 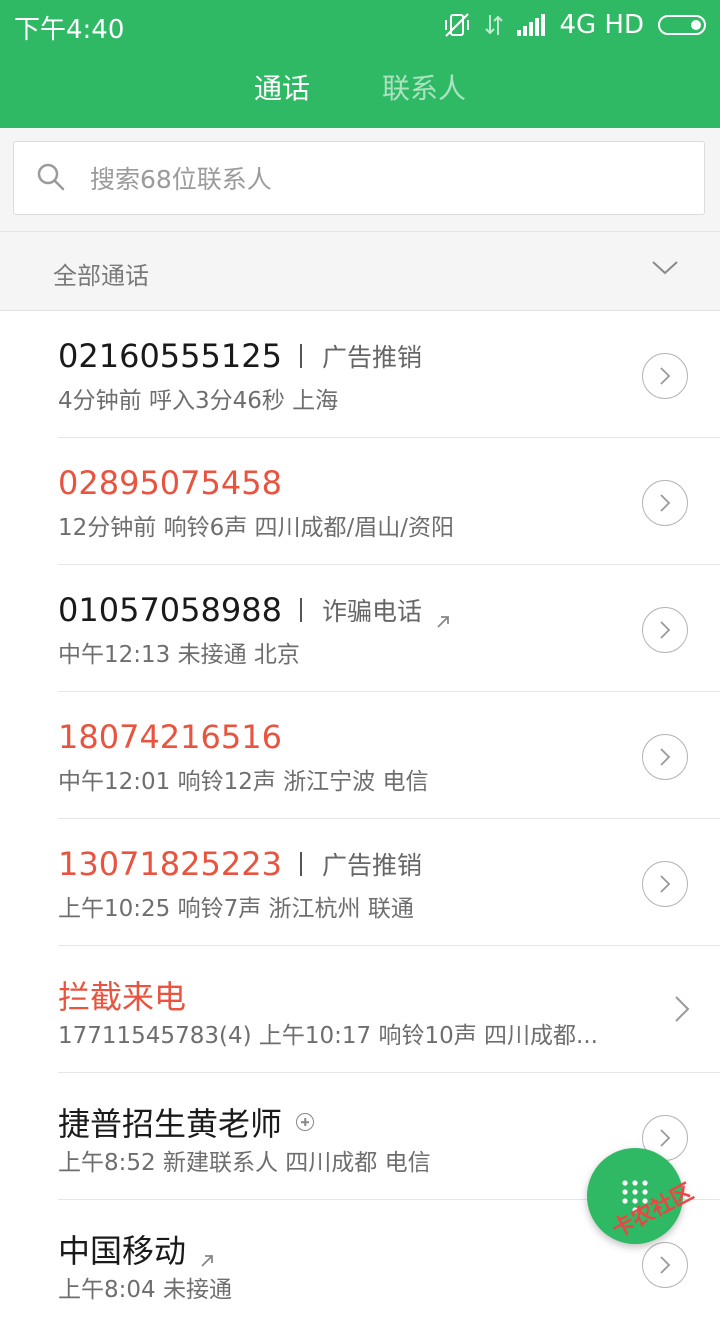 I want to click on call-number: 中国移动, so click(x=122, y=1251).